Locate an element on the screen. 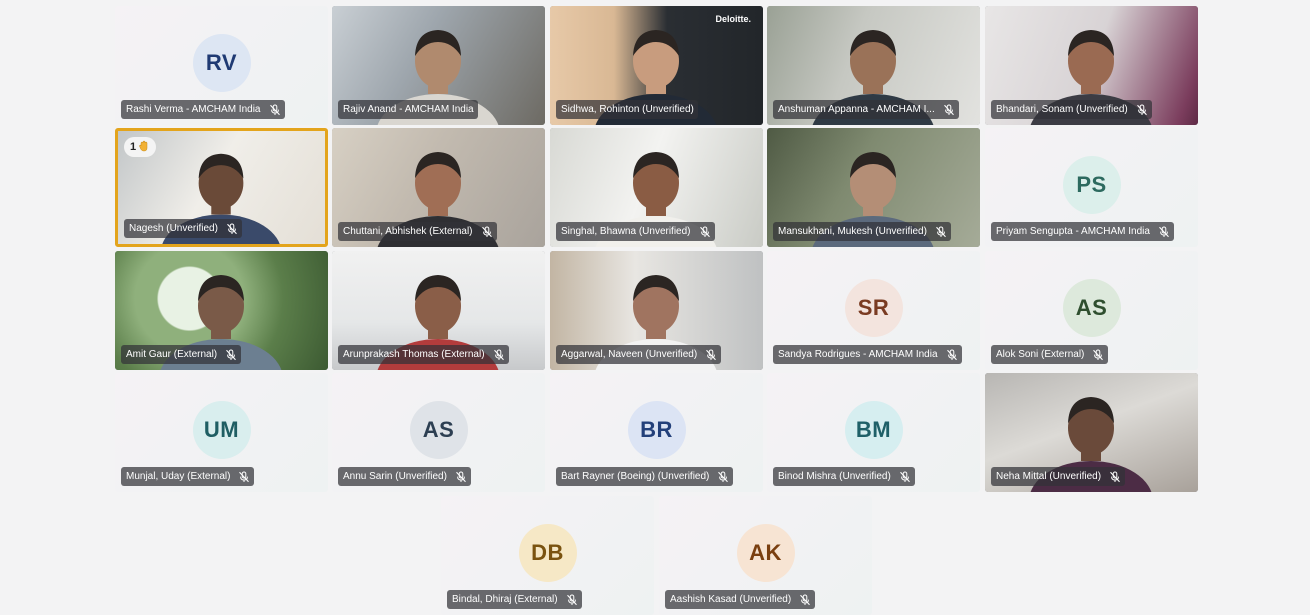 This screenshot has width=1310, height=615. participant-name-tag: Arunprakash Thomas (External) is located at coordinates (423, 354).